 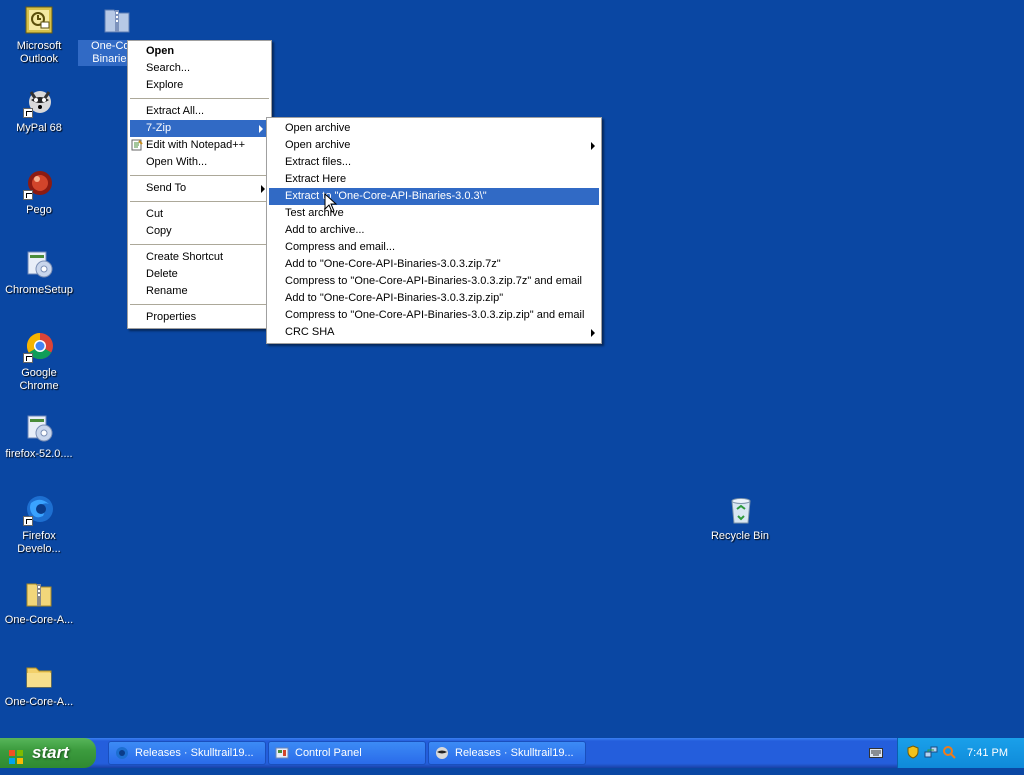 I want to click on desktop-icon-label: Microsoft Outlook, so click(x=39, y=52).